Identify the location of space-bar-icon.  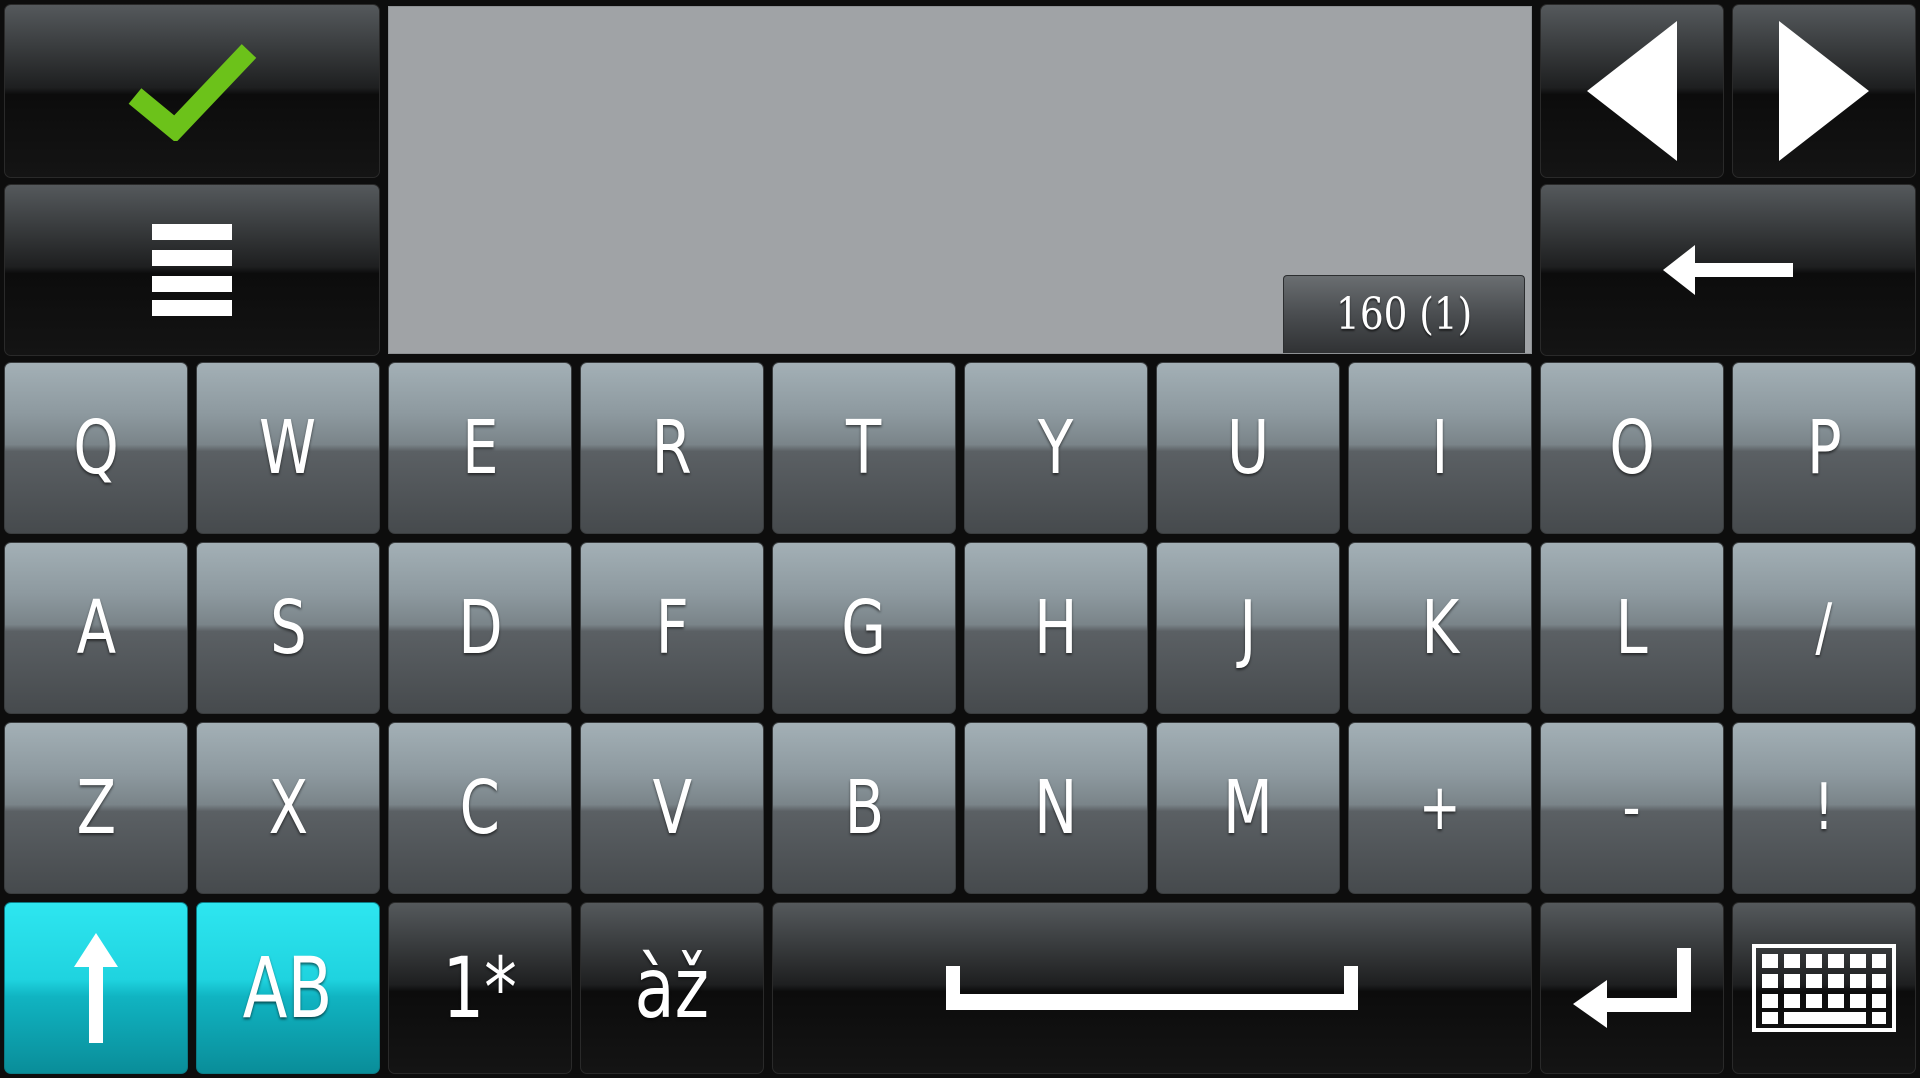
(1152, 988).